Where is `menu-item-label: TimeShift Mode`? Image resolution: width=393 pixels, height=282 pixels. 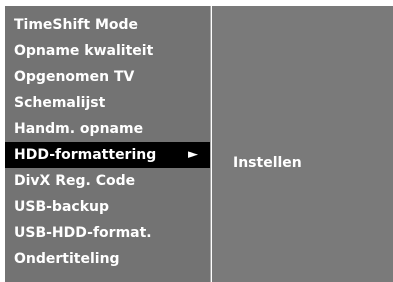
menu-item-label: TimeShift Mode is located at coordinates (76, 25).